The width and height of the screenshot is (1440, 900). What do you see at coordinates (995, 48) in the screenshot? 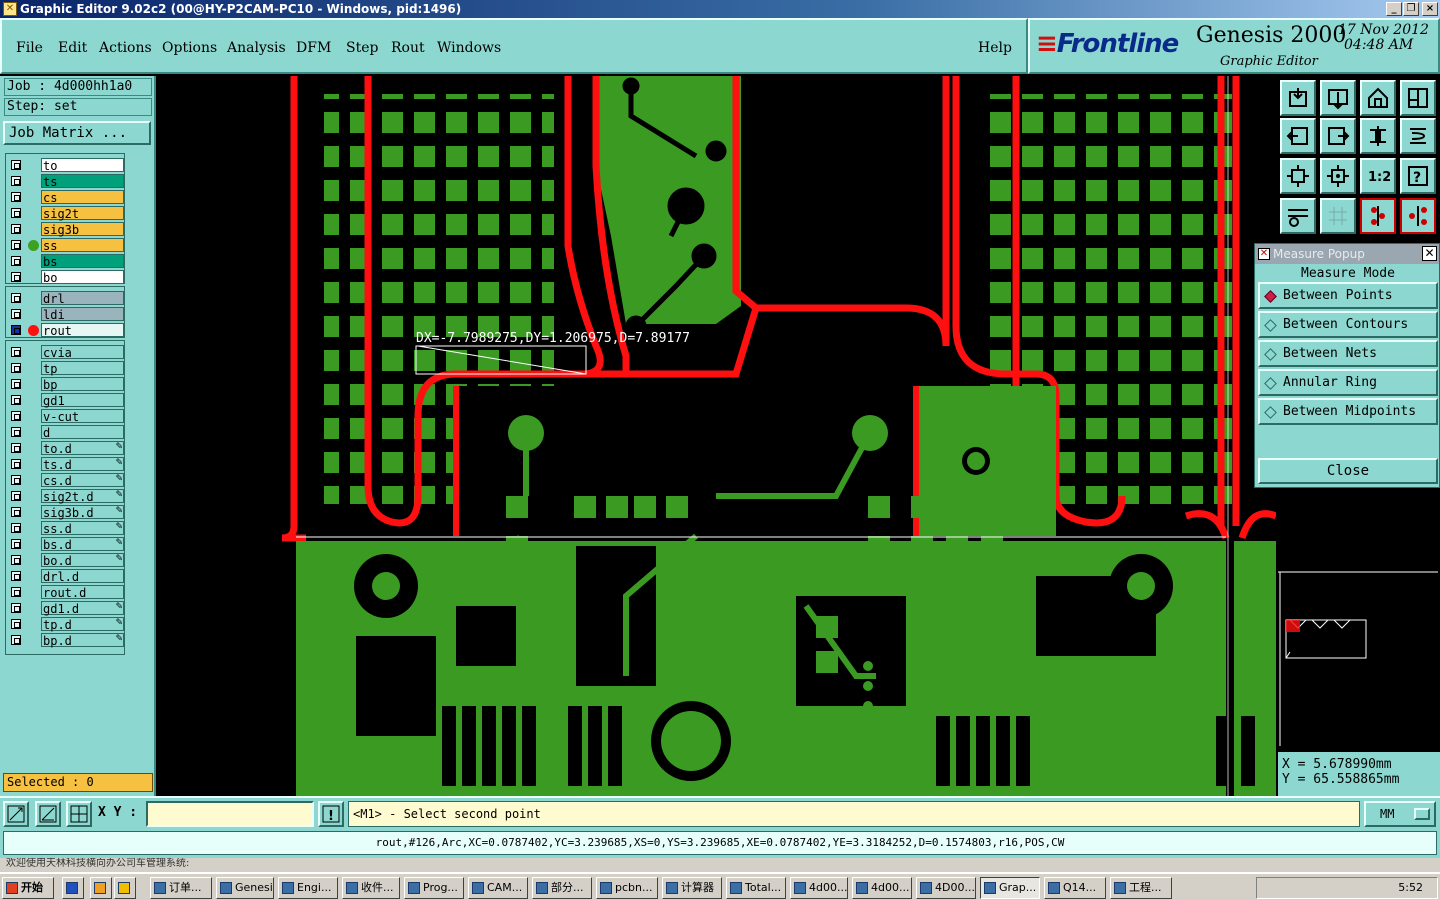
I see `menu-help: Help` at bounding box center [995, 48].